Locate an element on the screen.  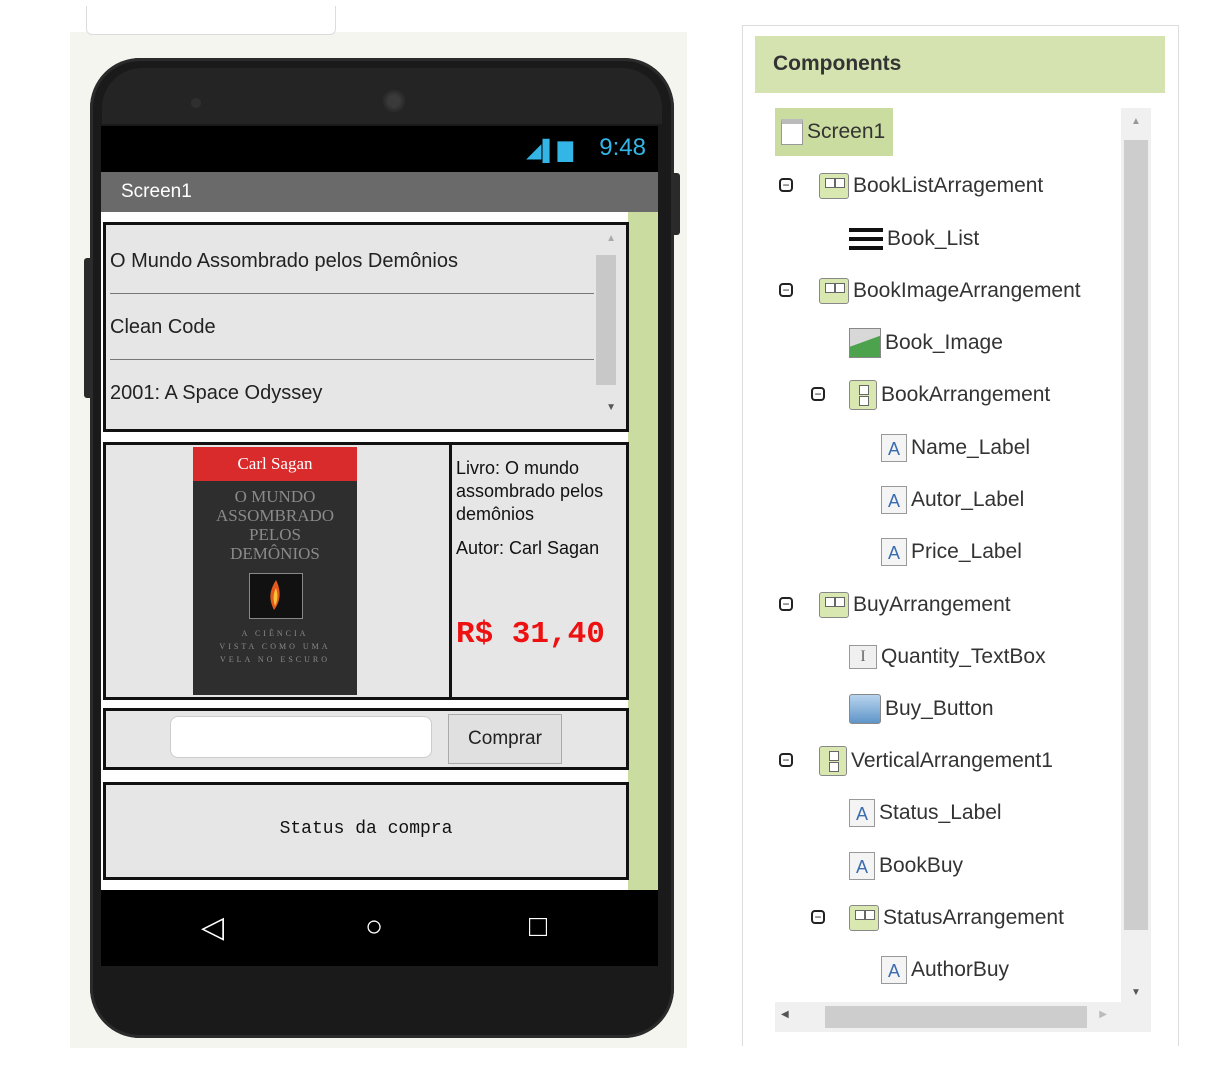
tree-node-label: Screen1 is located at coordinates (846, 131).